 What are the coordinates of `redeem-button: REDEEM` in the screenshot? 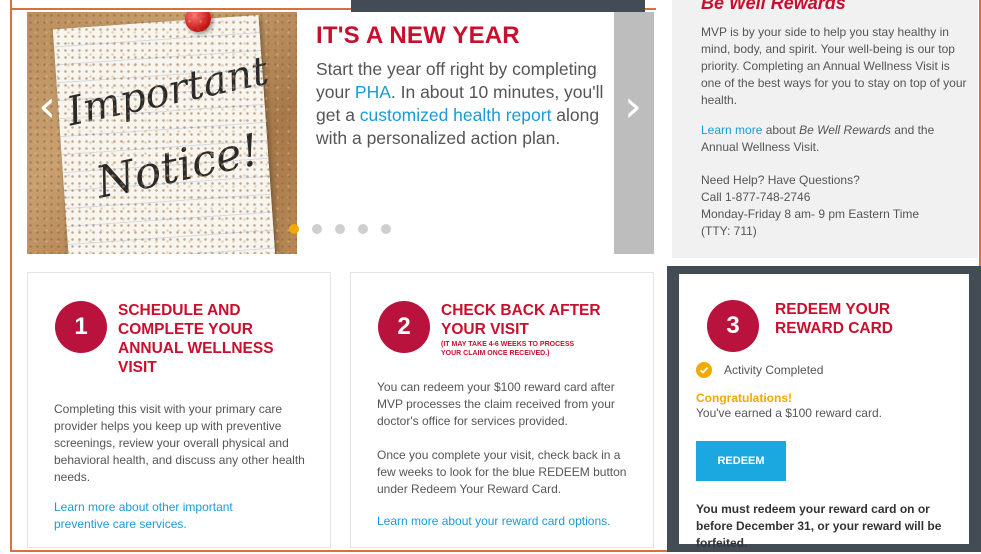 It's located at (741, 461).